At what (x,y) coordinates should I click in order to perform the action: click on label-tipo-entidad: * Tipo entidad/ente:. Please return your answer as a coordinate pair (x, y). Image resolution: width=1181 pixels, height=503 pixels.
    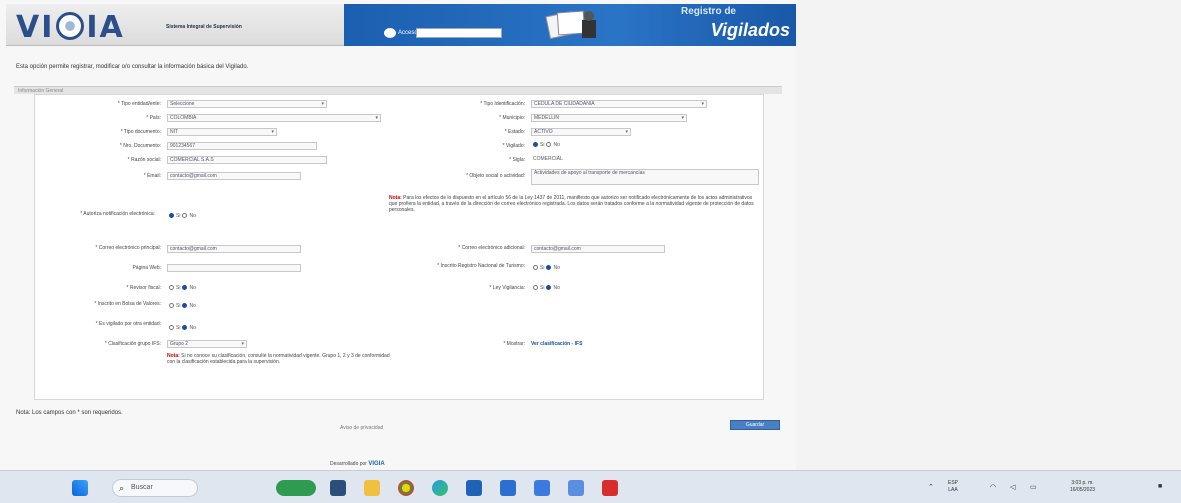
    Looking at the image, I should click on (139, 104).